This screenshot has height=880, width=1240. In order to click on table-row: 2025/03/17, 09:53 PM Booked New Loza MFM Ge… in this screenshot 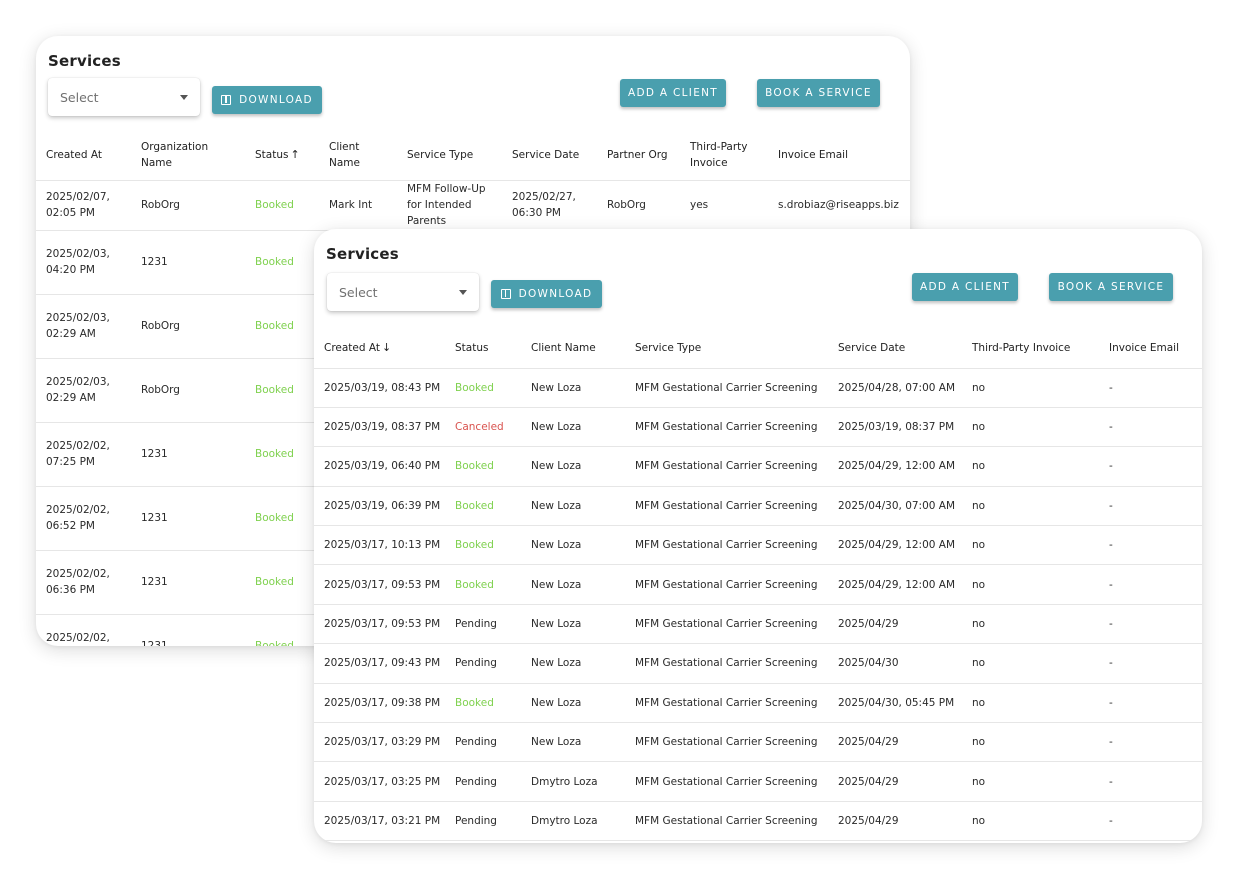, I will do `click(758, 584)`.